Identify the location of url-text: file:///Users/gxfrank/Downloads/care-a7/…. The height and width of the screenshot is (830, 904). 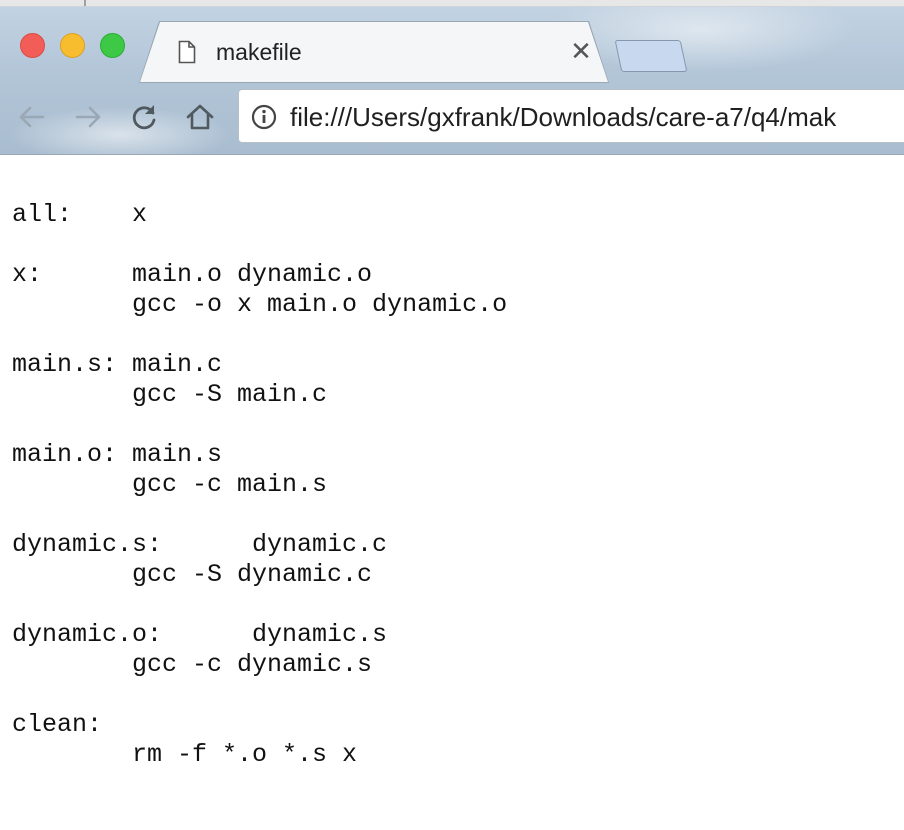
(597, 117).